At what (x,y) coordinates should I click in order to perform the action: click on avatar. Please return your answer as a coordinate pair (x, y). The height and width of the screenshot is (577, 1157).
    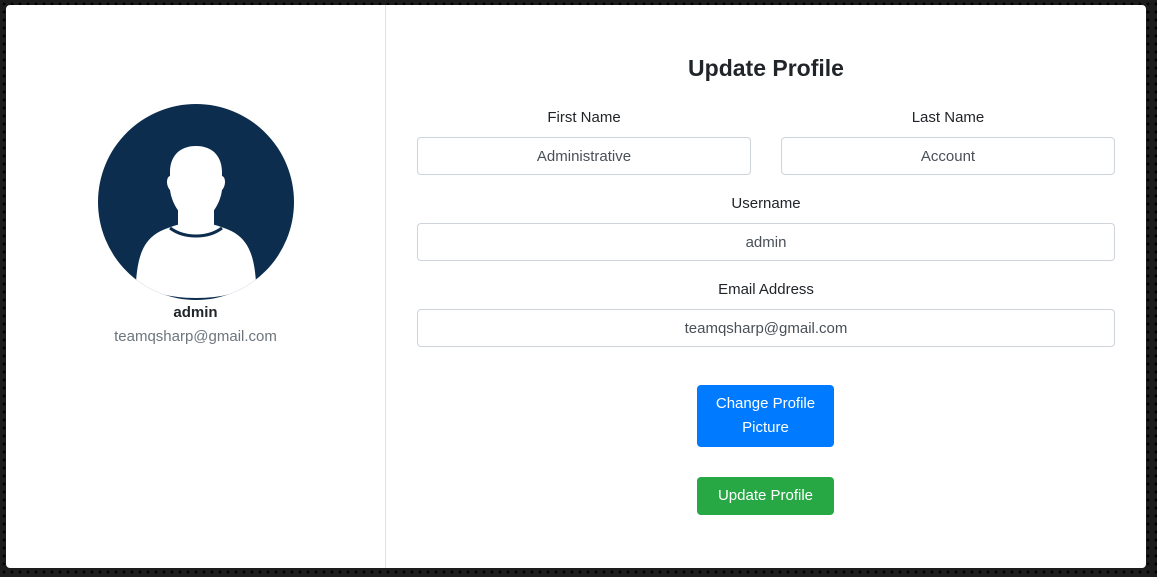
    Looking at the image, I should click on (196, 202).